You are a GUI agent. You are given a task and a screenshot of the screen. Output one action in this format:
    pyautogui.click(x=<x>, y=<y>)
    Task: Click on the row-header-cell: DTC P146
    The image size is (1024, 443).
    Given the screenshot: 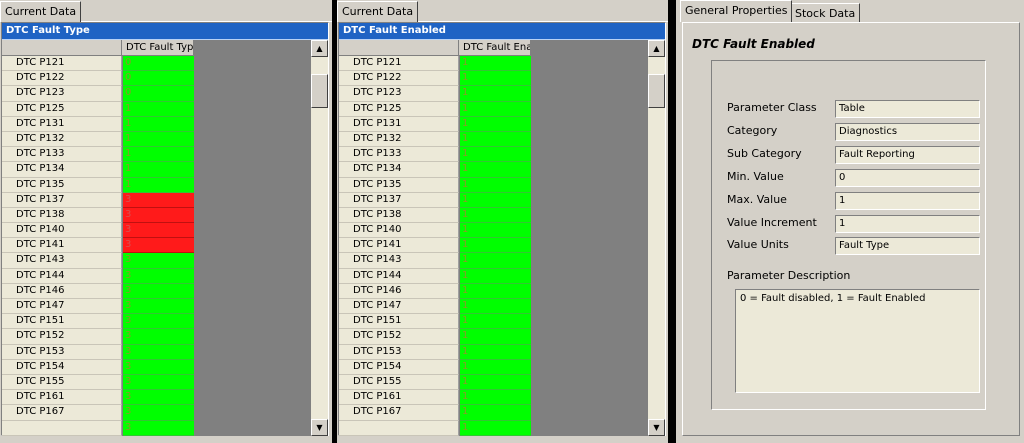 What is the action you would take?
    pyautogui.click(x=62, y=291)
    